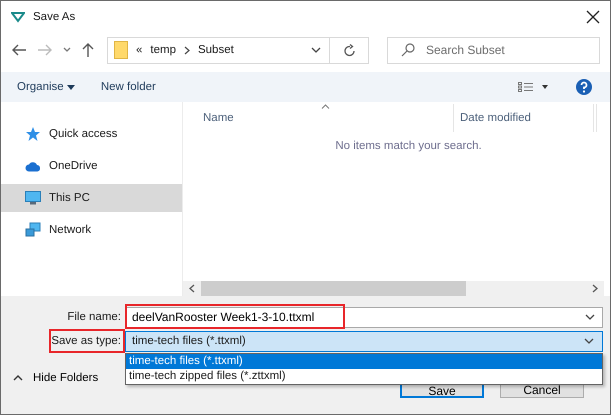 This screenshot has width=611, height=415. I want to click on breadcrumb-overflow: «, so click(139, 50).